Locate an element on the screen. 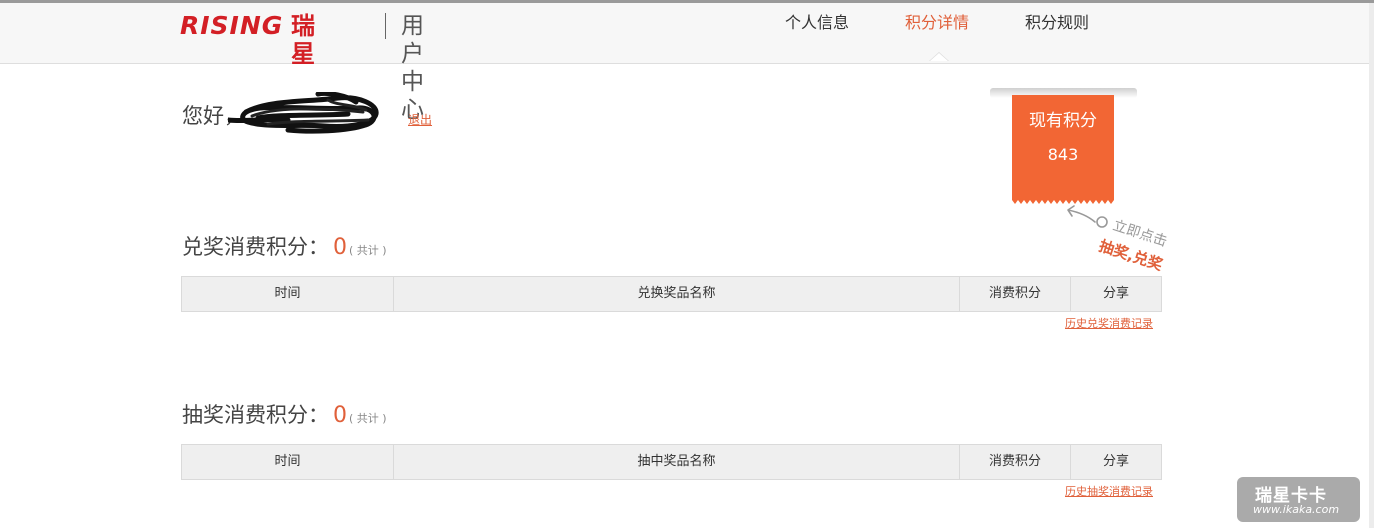  redeem-history-link: 历史兑奖消费记录 is located at coordinates (1109, 323).